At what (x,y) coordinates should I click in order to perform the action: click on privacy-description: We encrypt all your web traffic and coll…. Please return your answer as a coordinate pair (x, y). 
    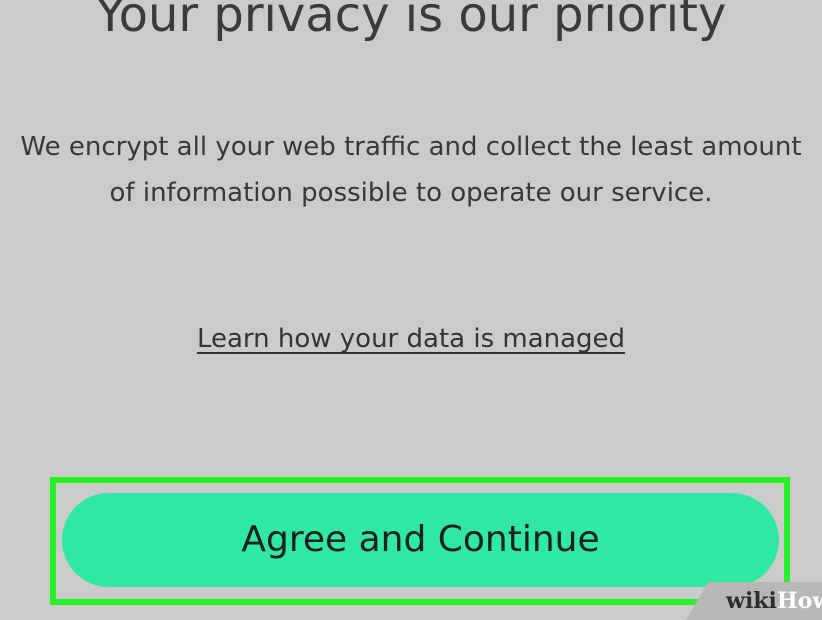
    Looking at the image, I should click on (411, 170).